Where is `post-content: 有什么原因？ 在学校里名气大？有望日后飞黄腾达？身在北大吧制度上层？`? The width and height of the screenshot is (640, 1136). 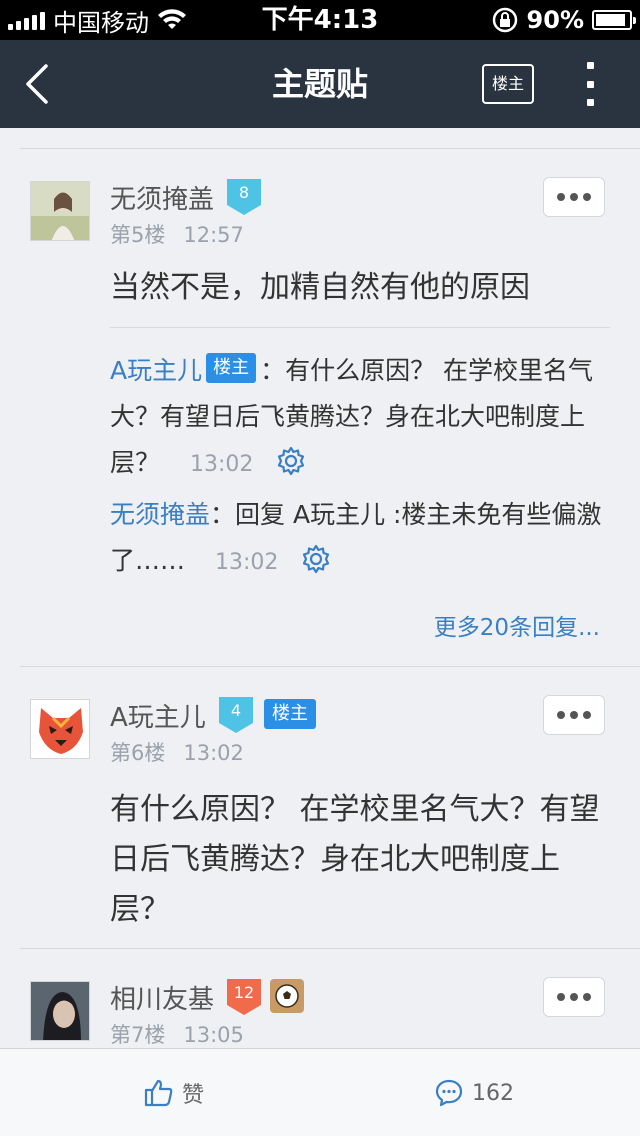
post-content: 有什么原因？ 在学校里名气大？有望日后飞黄腾达？身在北大吧制度上层？ is located at coordinates (355, 859).